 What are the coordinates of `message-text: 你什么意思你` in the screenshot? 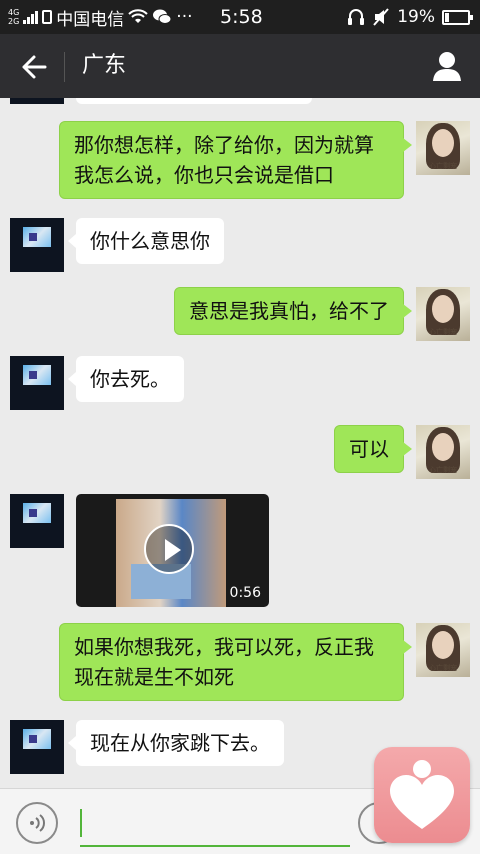 It's located at (150, 241).